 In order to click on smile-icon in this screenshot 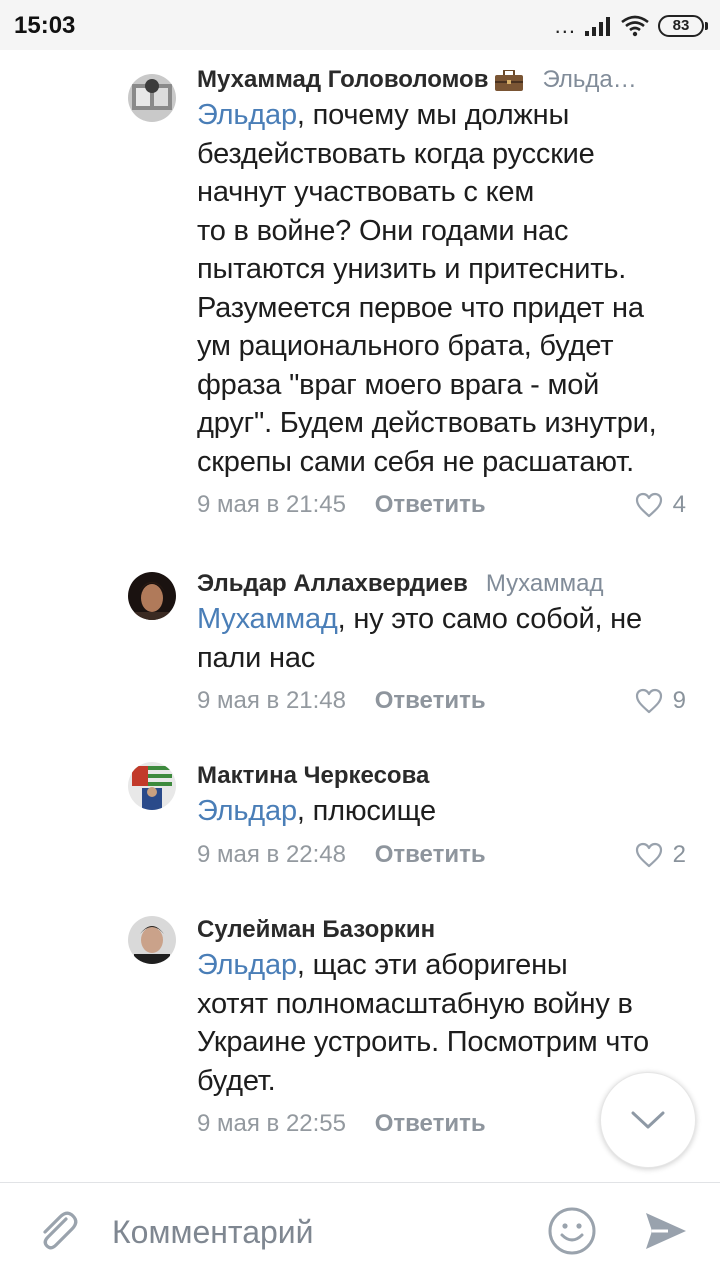, I will do `click(572, 1231)`.